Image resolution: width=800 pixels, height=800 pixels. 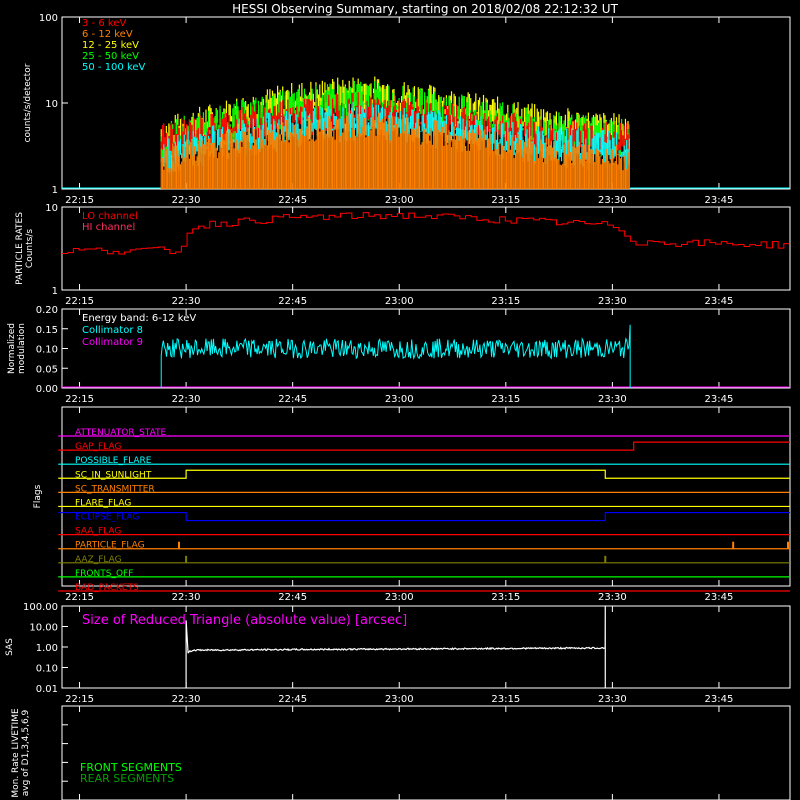 I want to click on flag-eclipse-flag: ECLIPSE_FLAG, so click(x=424, y=517).